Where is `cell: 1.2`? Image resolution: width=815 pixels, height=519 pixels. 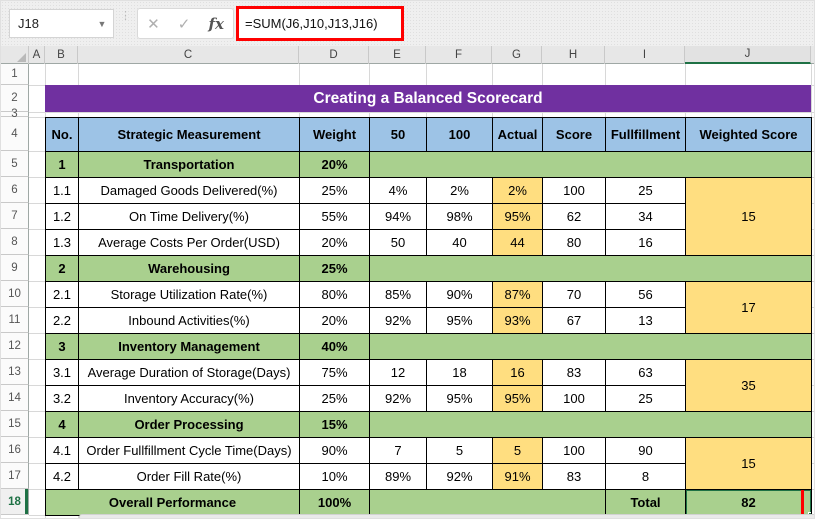 cell: 1.2 is located at coordinates (62, 216).